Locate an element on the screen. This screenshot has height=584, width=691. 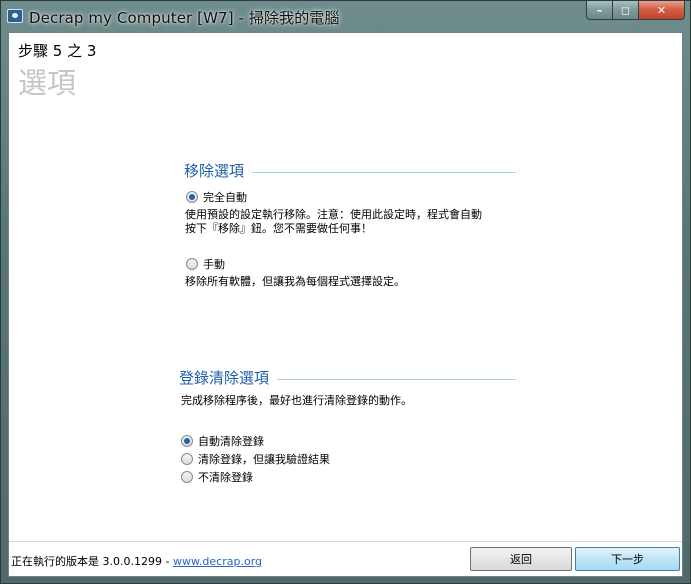
close-button: ✕ is located at coordinates (662, 10).